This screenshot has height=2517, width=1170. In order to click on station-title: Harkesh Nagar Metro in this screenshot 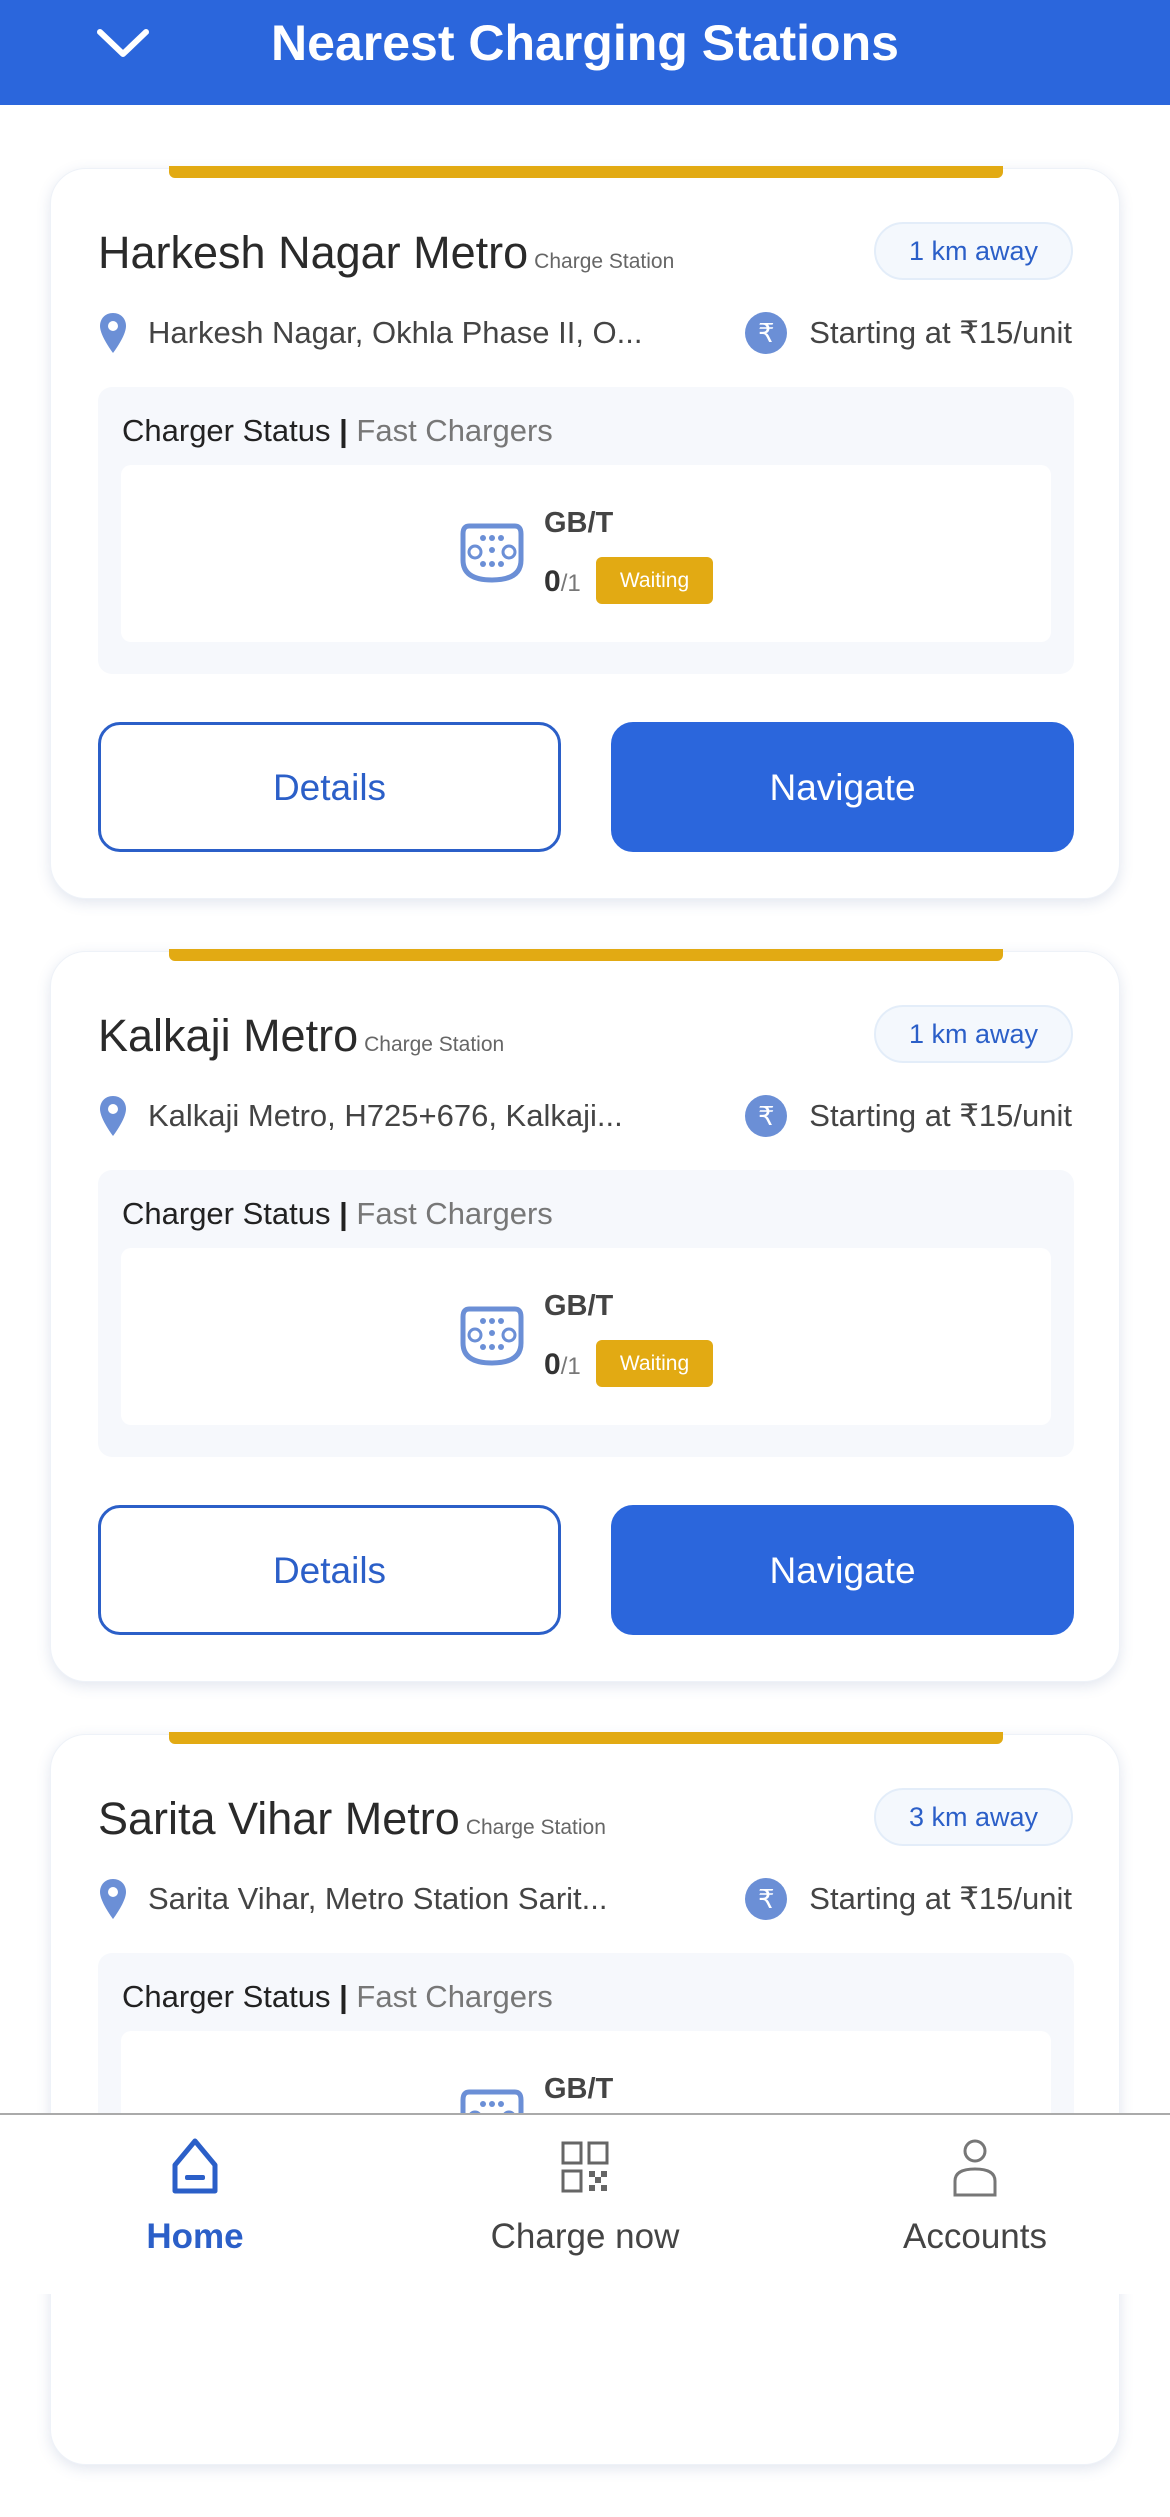, I will do `click(313, 252)`.